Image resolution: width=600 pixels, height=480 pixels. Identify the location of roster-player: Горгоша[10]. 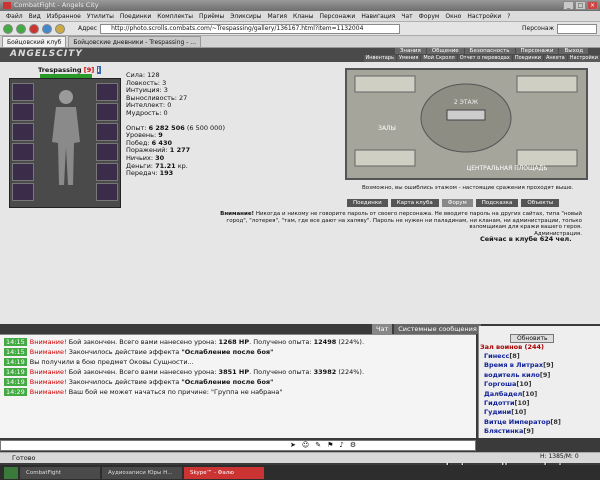
(507, 384).